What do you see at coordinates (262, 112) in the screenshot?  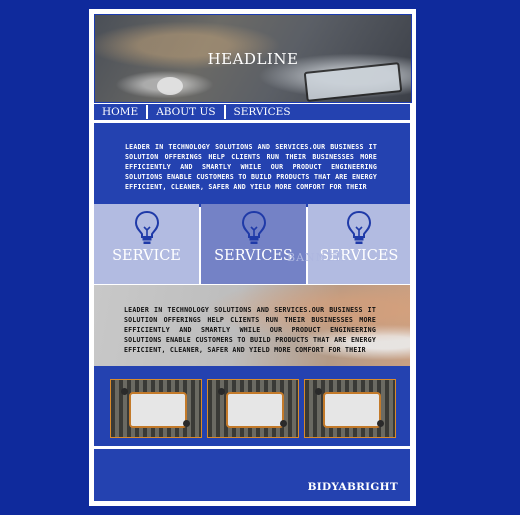 I see `nav-services: SERVICES` at bounding box center [262, 112].